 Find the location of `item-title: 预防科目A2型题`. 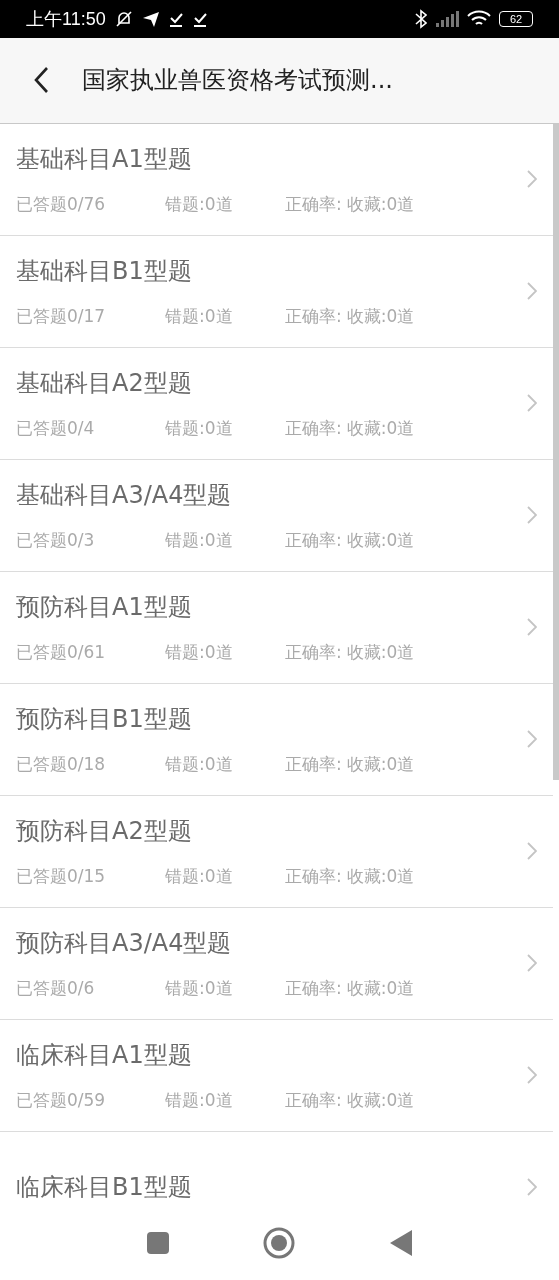

item-title: 预防科目A2型题 is located at coordinates (104, 831).